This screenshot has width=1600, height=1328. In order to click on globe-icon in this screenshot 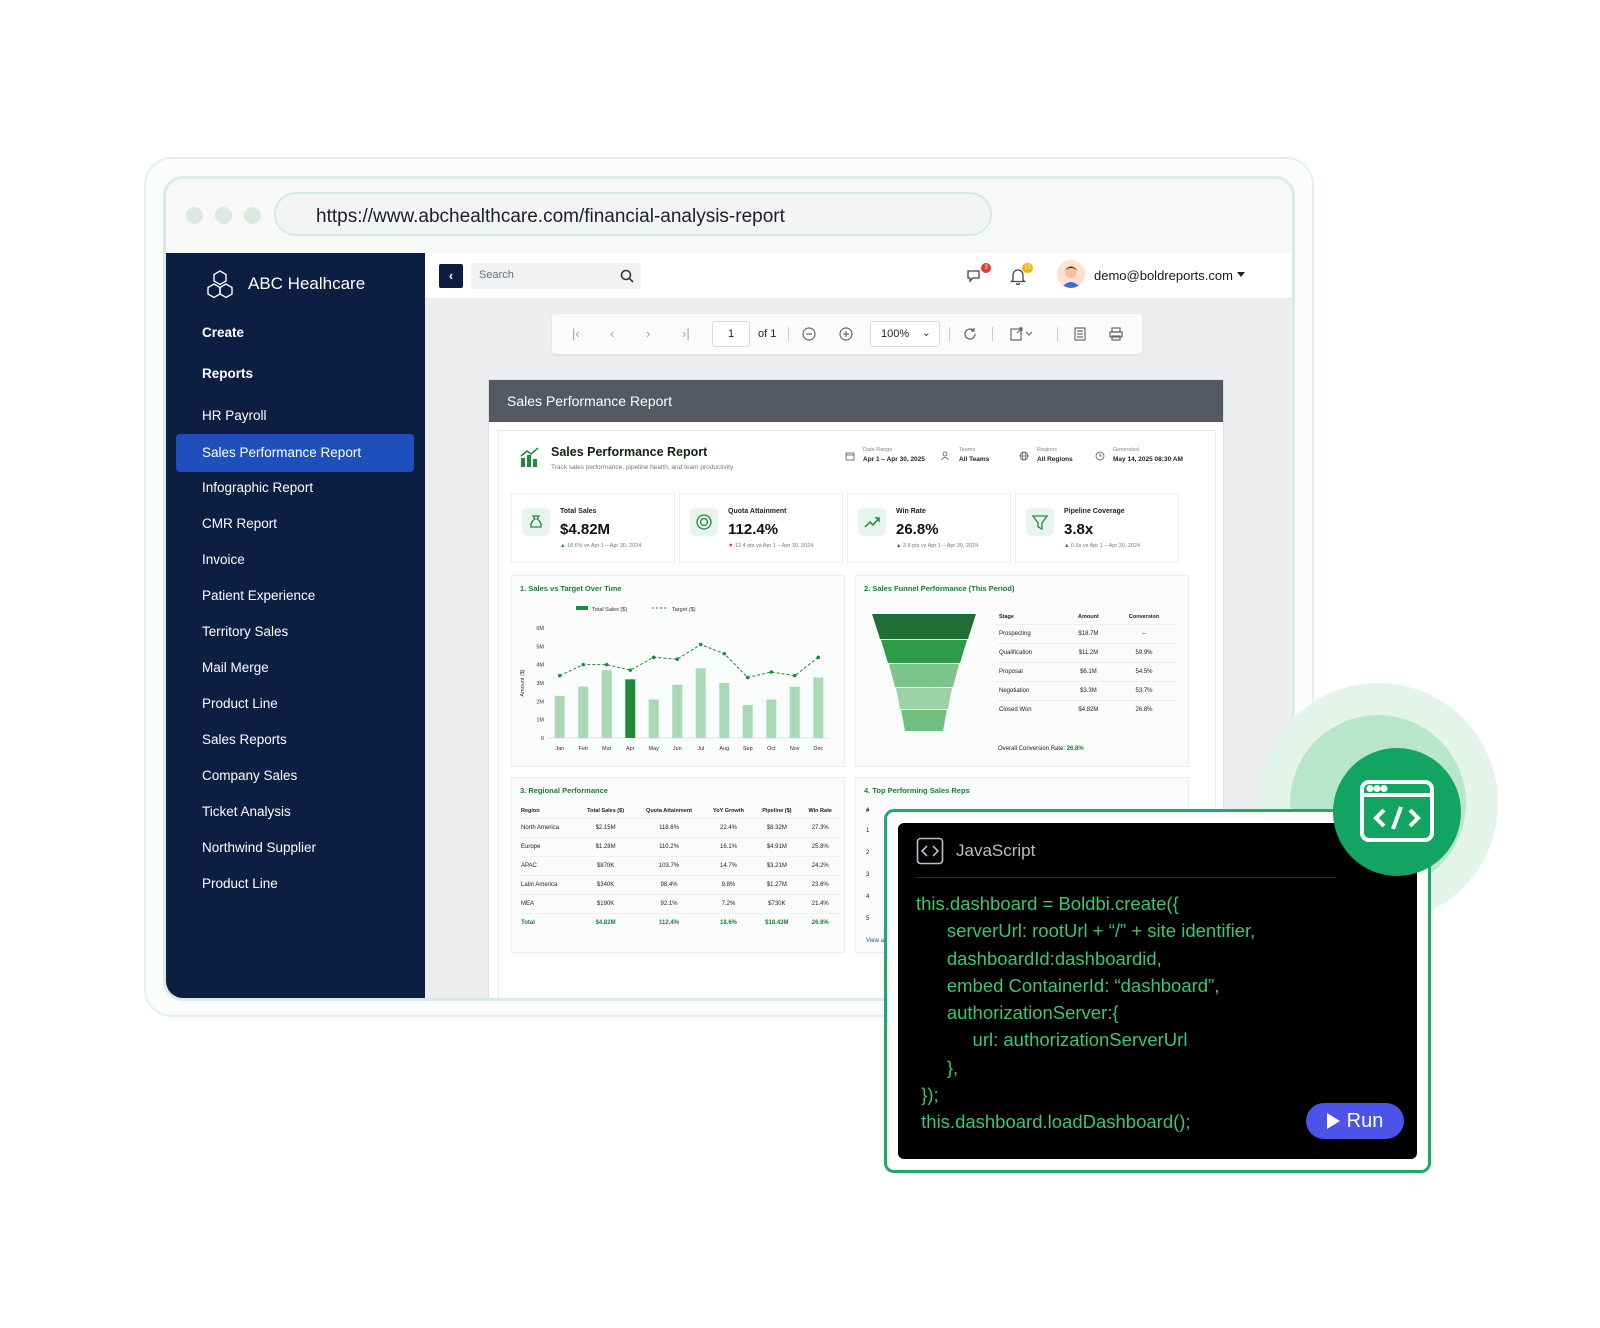, I will do `click(1024, 456)`.